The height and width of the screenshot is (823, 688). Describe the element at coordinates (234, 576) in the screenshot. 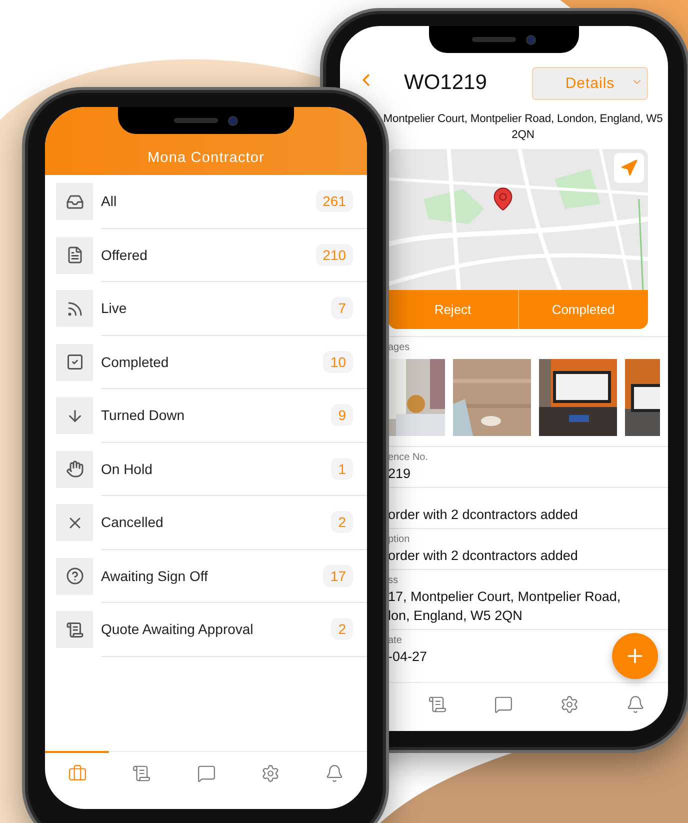

I see `status-list-item: Awaiting Sign Off 17` at that location.